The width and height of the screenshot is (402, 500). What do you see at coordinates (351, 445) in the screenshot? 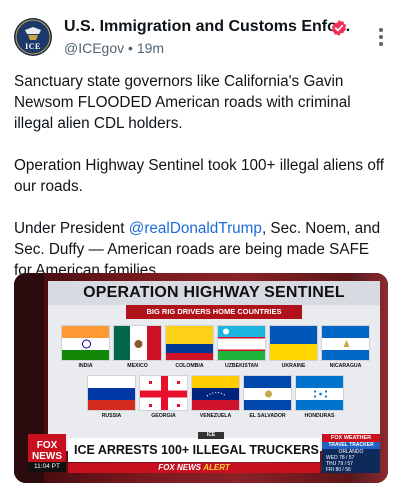
I see `weather-subtitle: TRAVEL TRACKER` at bounding box center [351, 445].